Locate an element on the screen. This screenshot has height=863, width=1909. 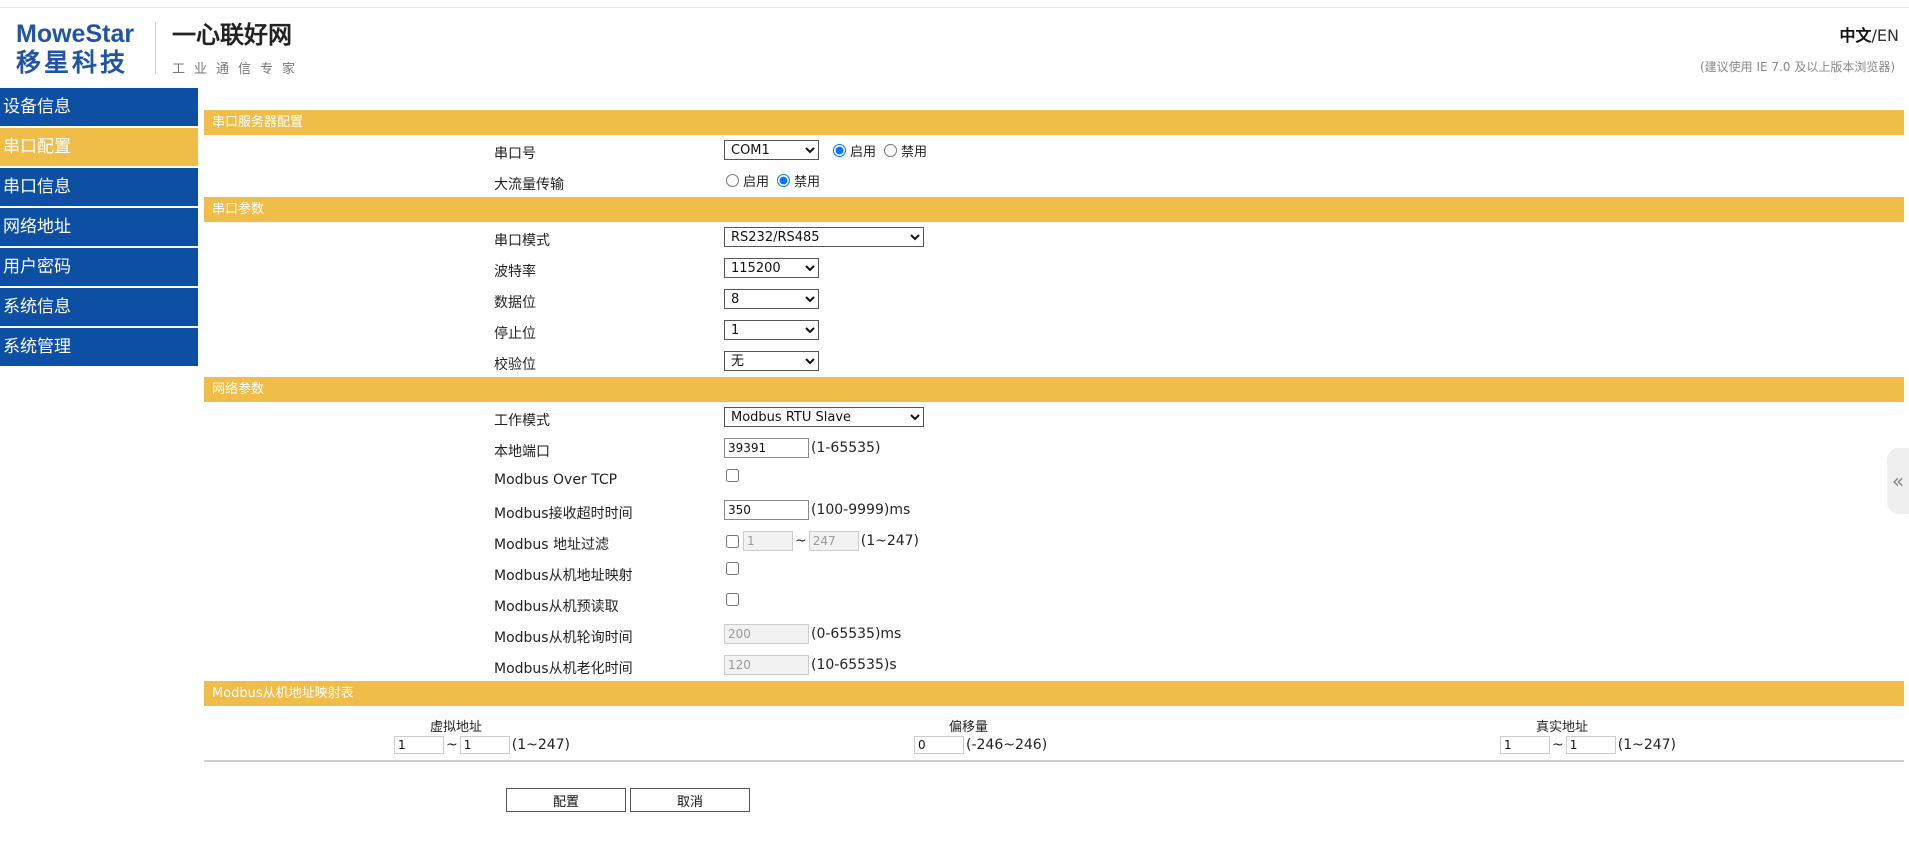
work-mode-label: 工作模式 is located at coordinates (522, 421).